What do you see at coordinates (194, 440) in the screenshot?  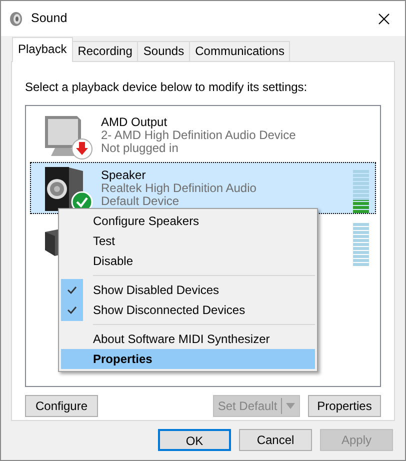 I see `button: OK` at bounding box center [194, 440].